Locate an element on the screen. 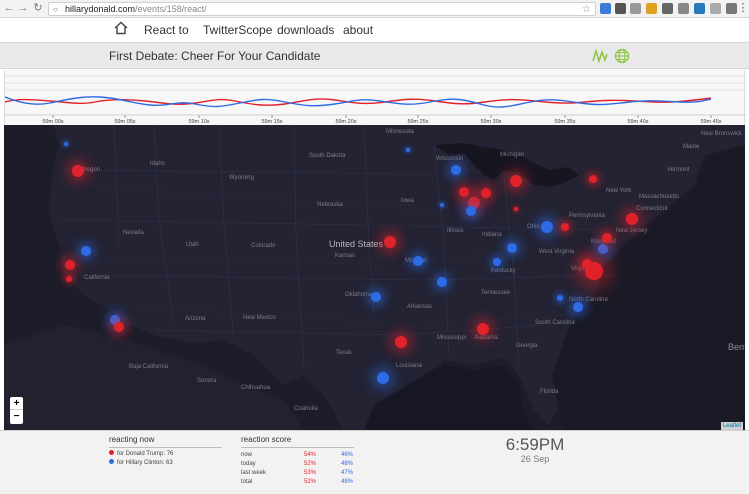 The height and width of the screenshot is (494, 749). zoom-control: + − is located at coordinates (16, 410).